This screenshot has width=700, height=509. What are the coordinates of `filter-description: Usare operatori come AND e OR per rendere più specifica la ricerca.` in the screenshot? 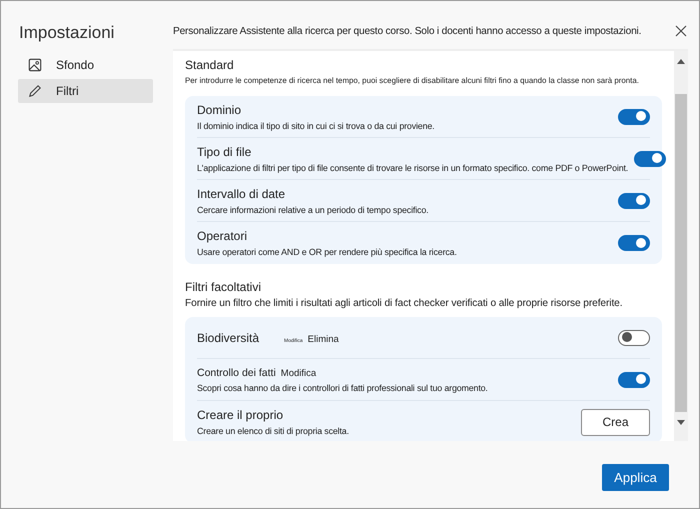 It's located at (327, 252).